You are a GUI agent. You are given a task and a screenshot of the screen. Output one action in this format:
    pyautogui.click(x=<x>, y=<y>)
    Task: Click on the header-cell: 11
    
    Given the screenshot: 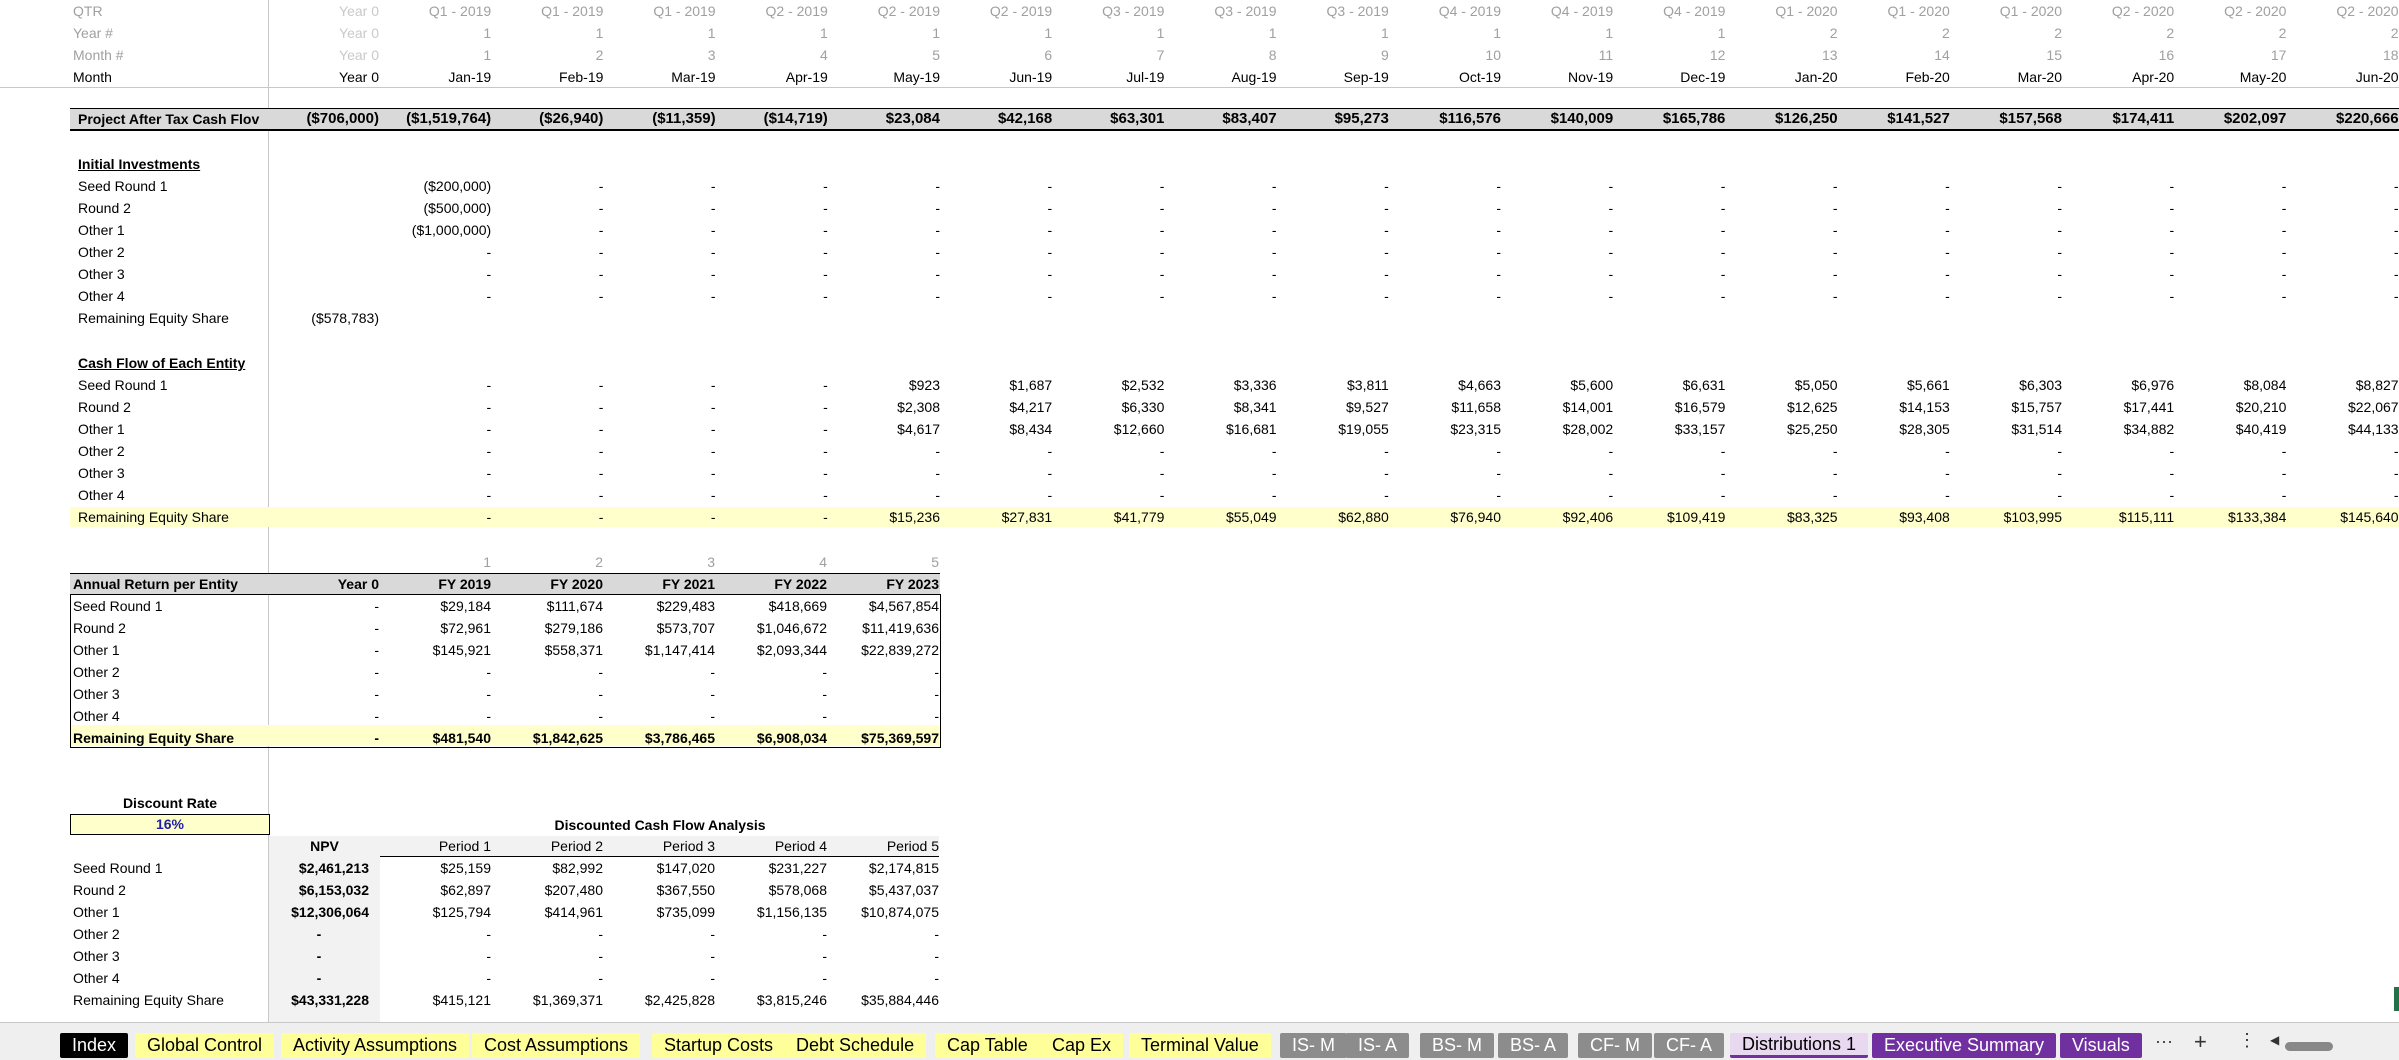 What is the action you would take?
    pyautogui.click(x=1606, y=55)
    